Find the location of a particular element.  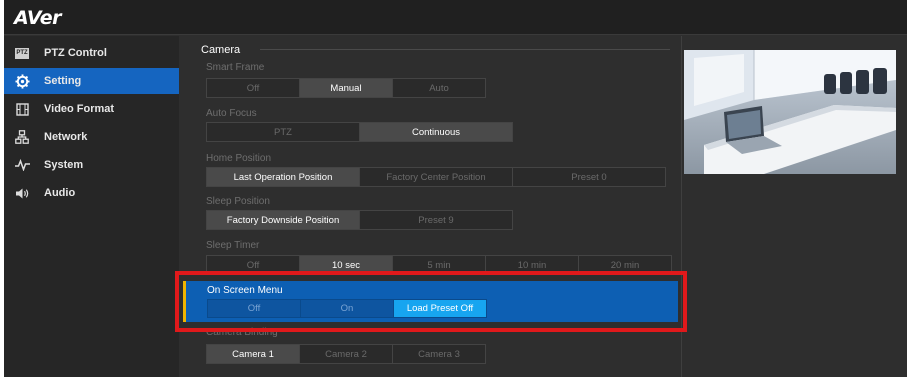

sidebar-item-label: Audio is located at coordinates (60, 193).